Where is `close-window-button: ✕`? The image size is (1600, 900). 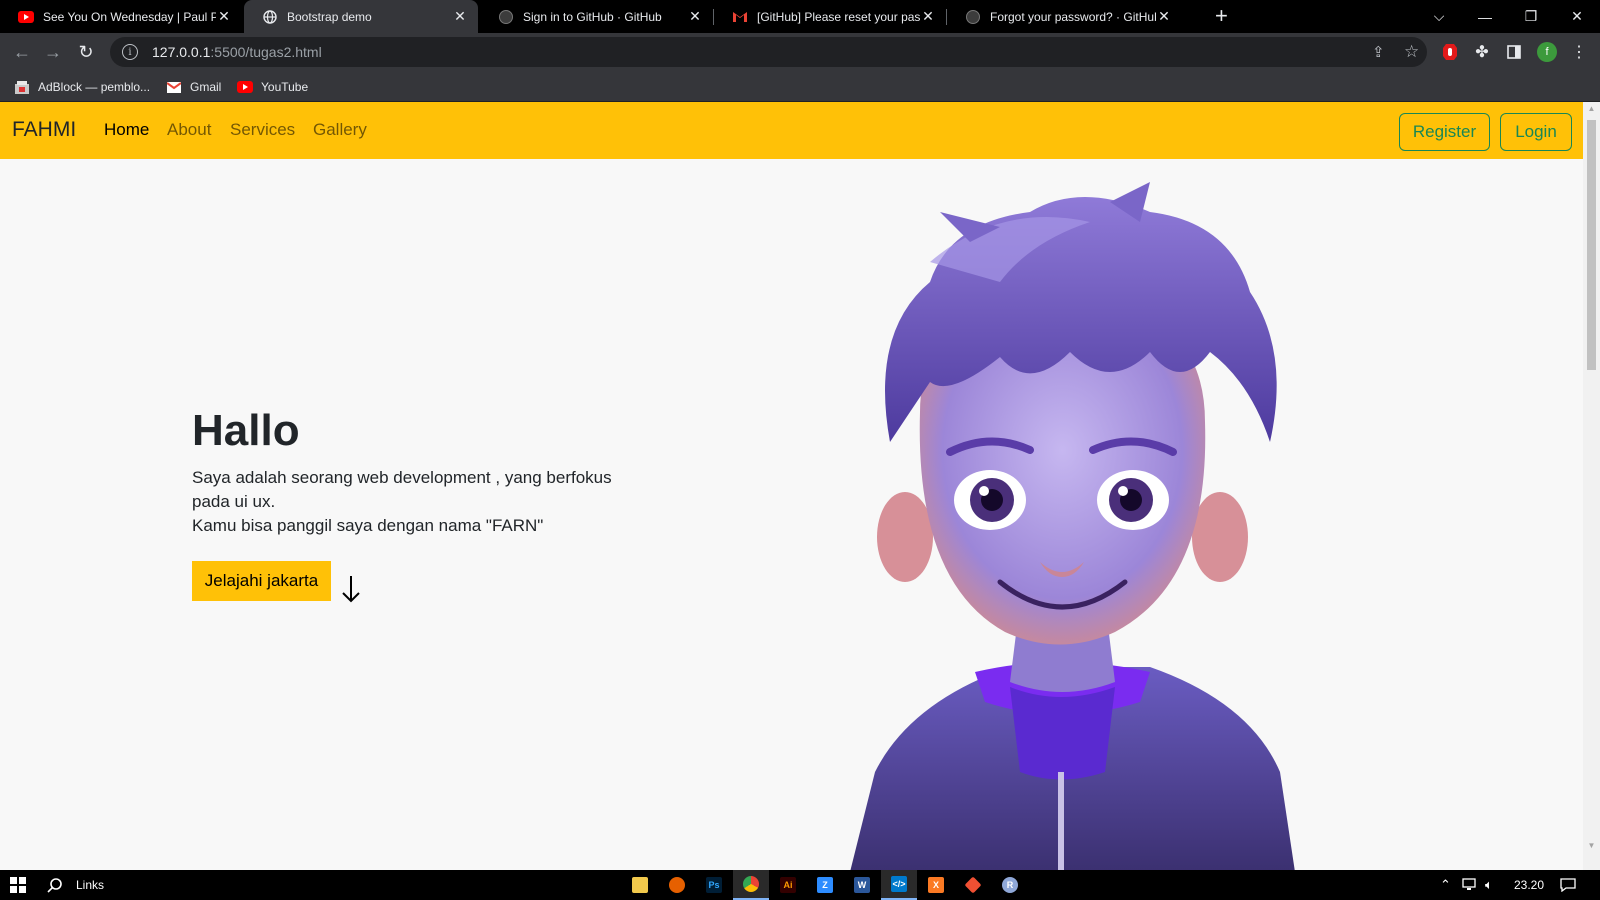
close-window-button: ✕ is located at coordinates (1577, 16).